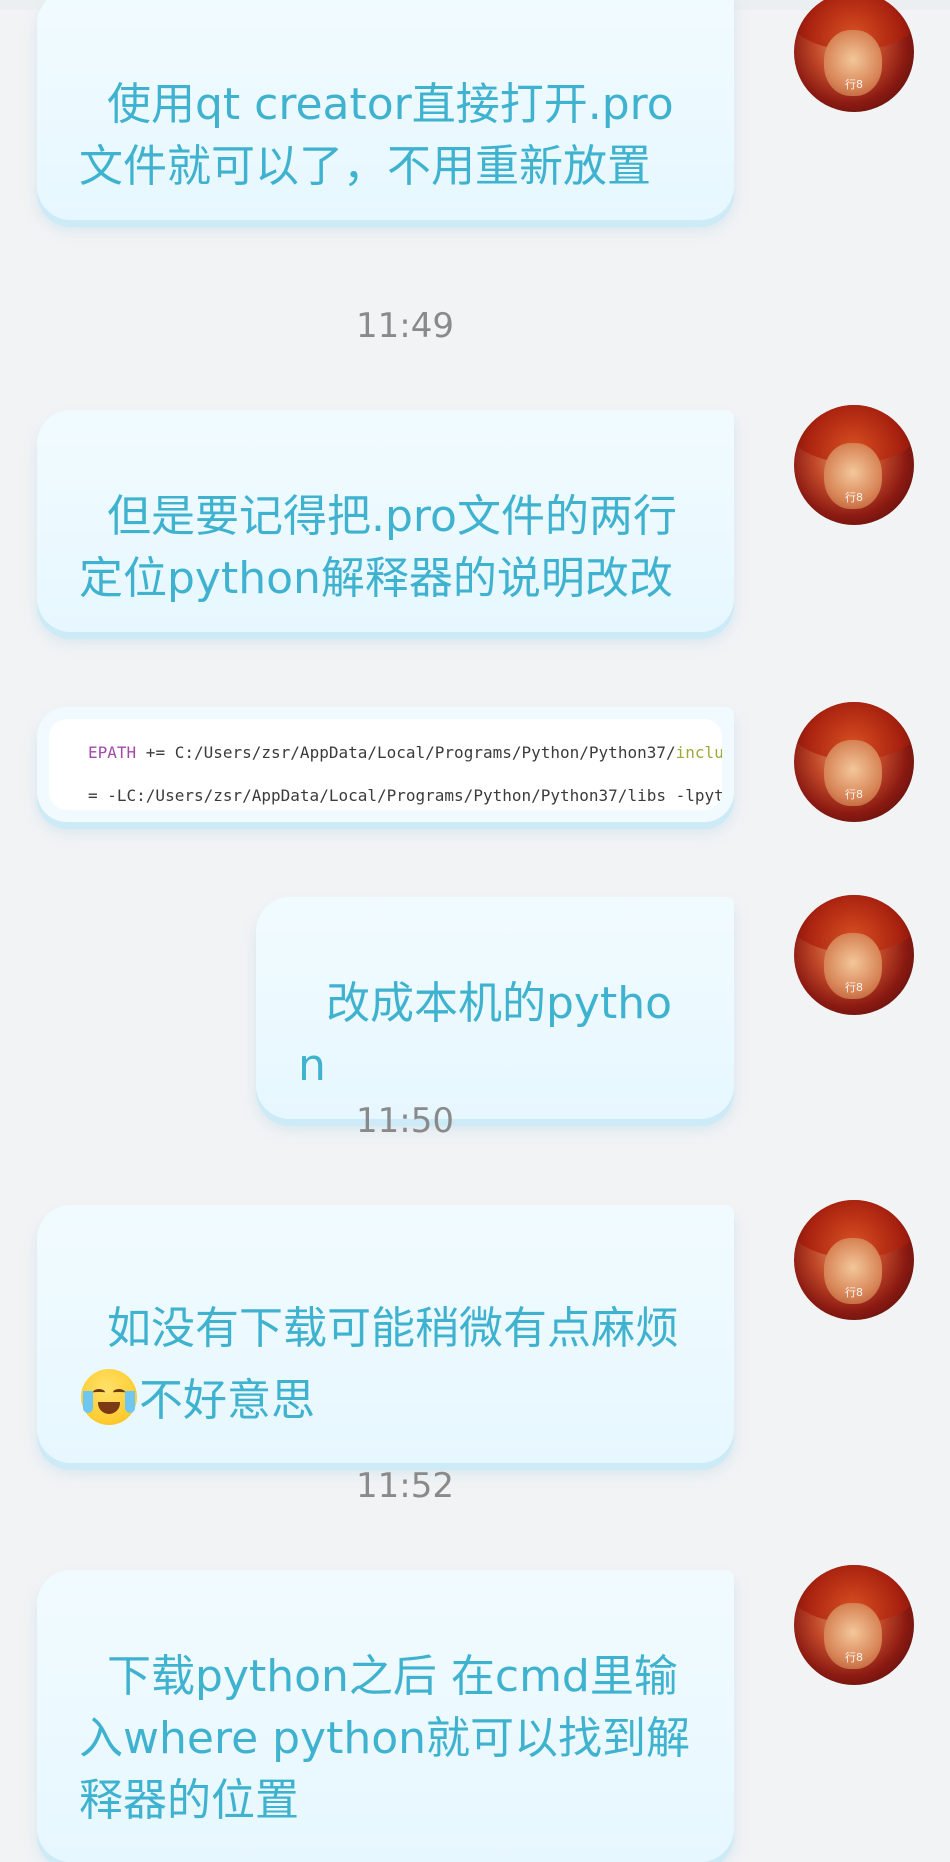  I want to click on timestamp: 11:50, so click(405, 1121).